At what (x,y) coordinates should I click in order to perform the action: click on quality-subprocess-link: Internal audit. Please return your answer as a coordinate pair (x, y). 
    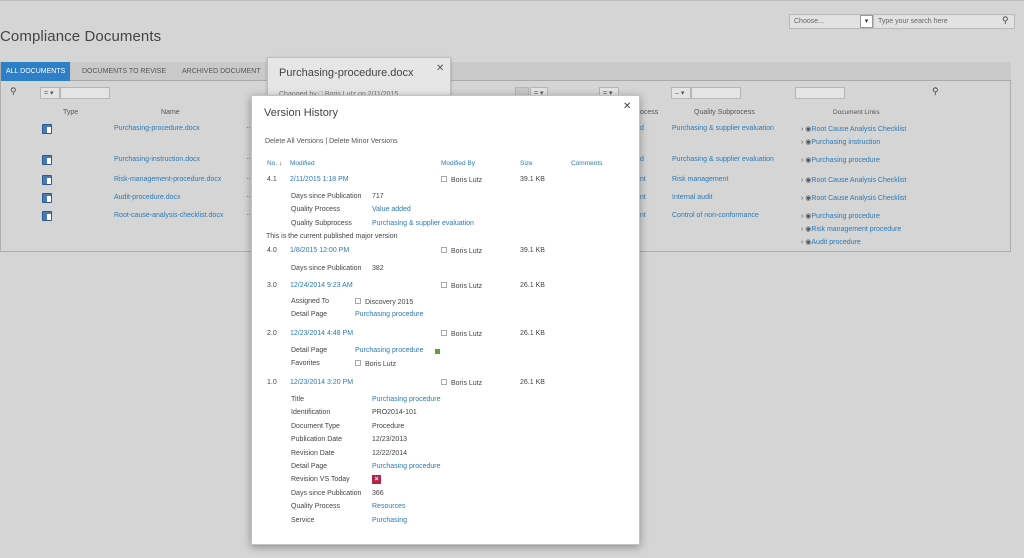
    Looking at the image, I should click on (692, 197).